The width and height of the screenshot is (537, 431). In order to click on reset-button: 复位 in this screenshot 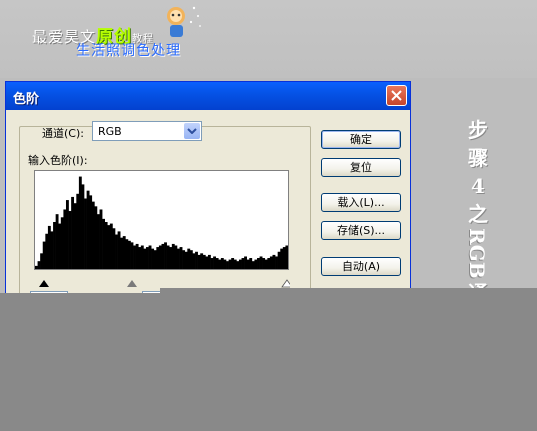, I will do `click(361, 167)`.